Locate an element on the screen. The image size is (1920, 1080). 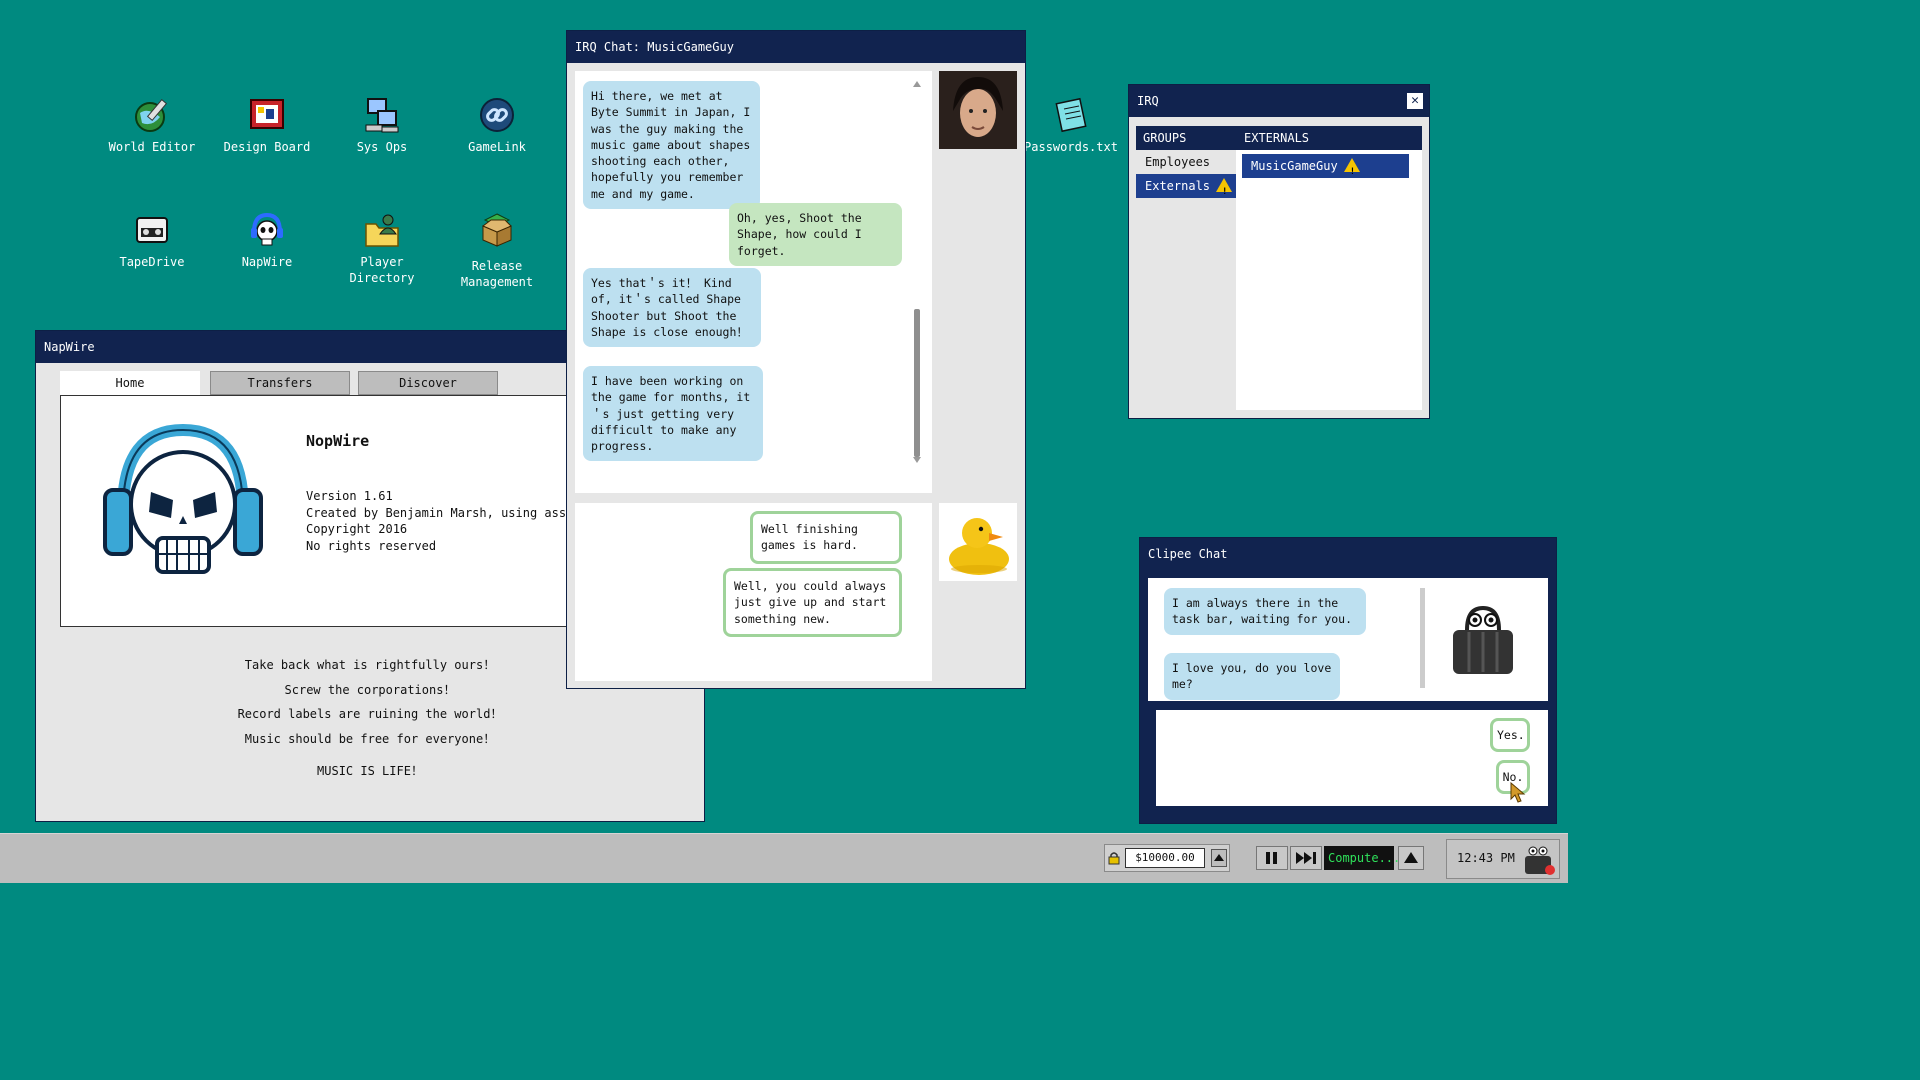
desktop-icon-label: GameLink is located at coordinates (497, 147).